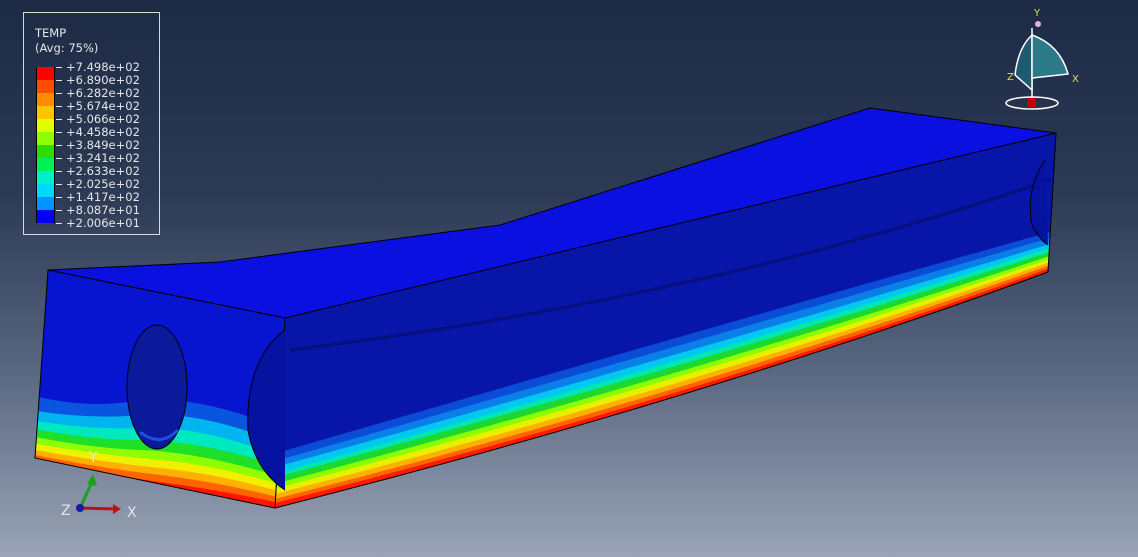 Image resolution: width=1138 pixels, height=557 pixels. I want to click on legend-value-label: +6.282e+02, so click(103, 93).